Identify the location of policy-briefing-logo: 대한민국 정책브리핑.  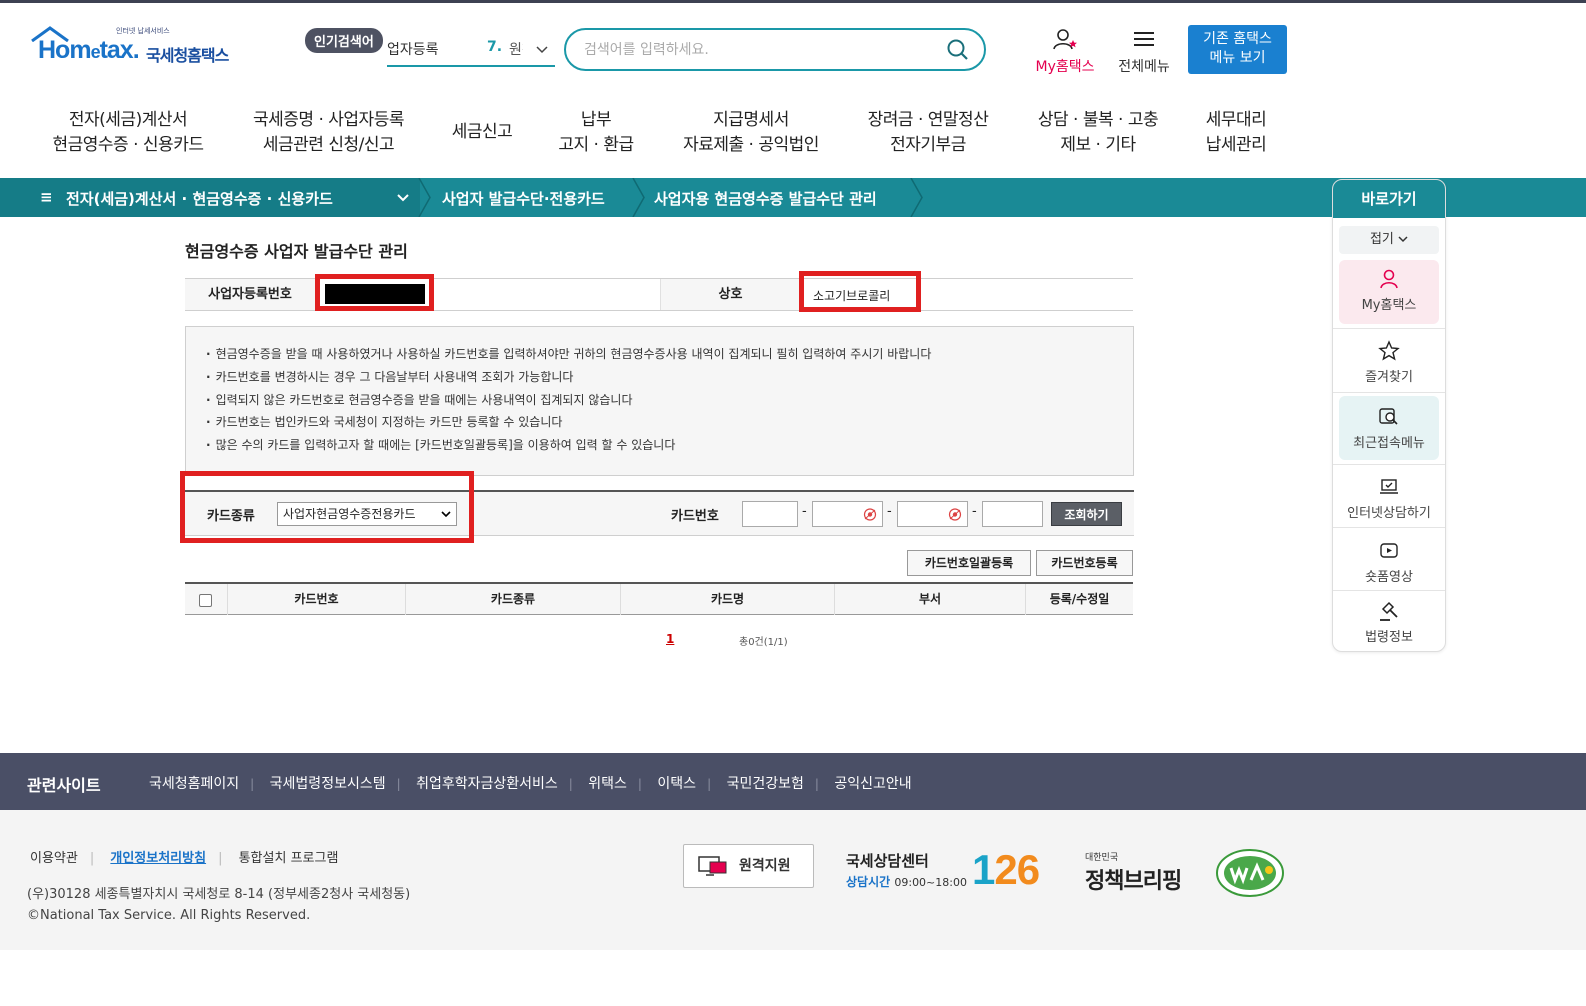
(1133, 872).